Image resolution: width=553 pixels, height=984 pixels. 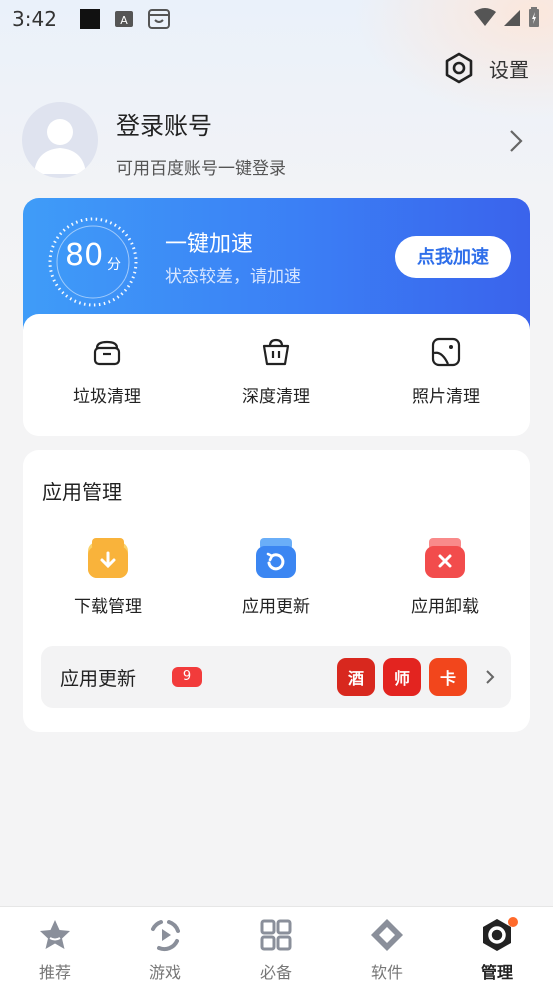 What do you see at coordinates (84, 255) in the screenshot?
I see `score-value: 80` at bounding box center [84, 255].